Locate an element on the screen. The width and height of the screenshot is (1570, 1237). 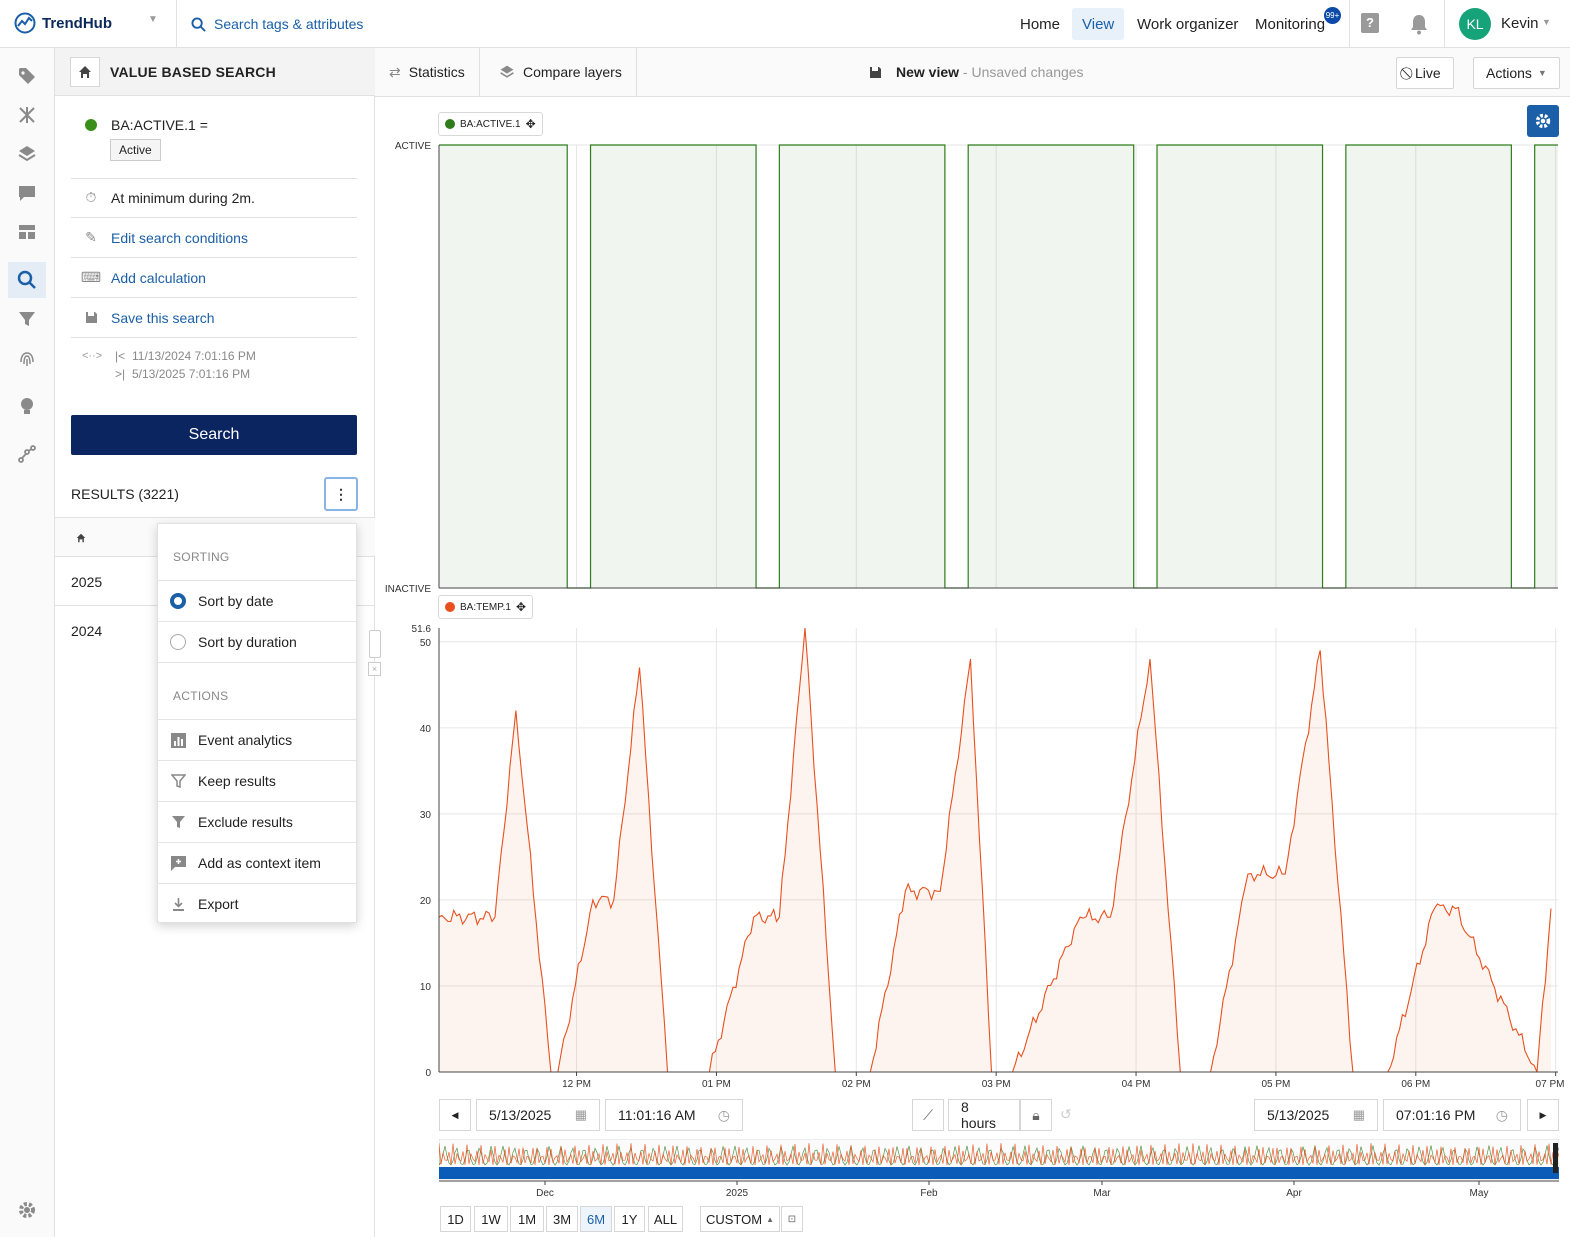
panel-title: VALUE BASED SEARCH is located at coordinates (193, 72).